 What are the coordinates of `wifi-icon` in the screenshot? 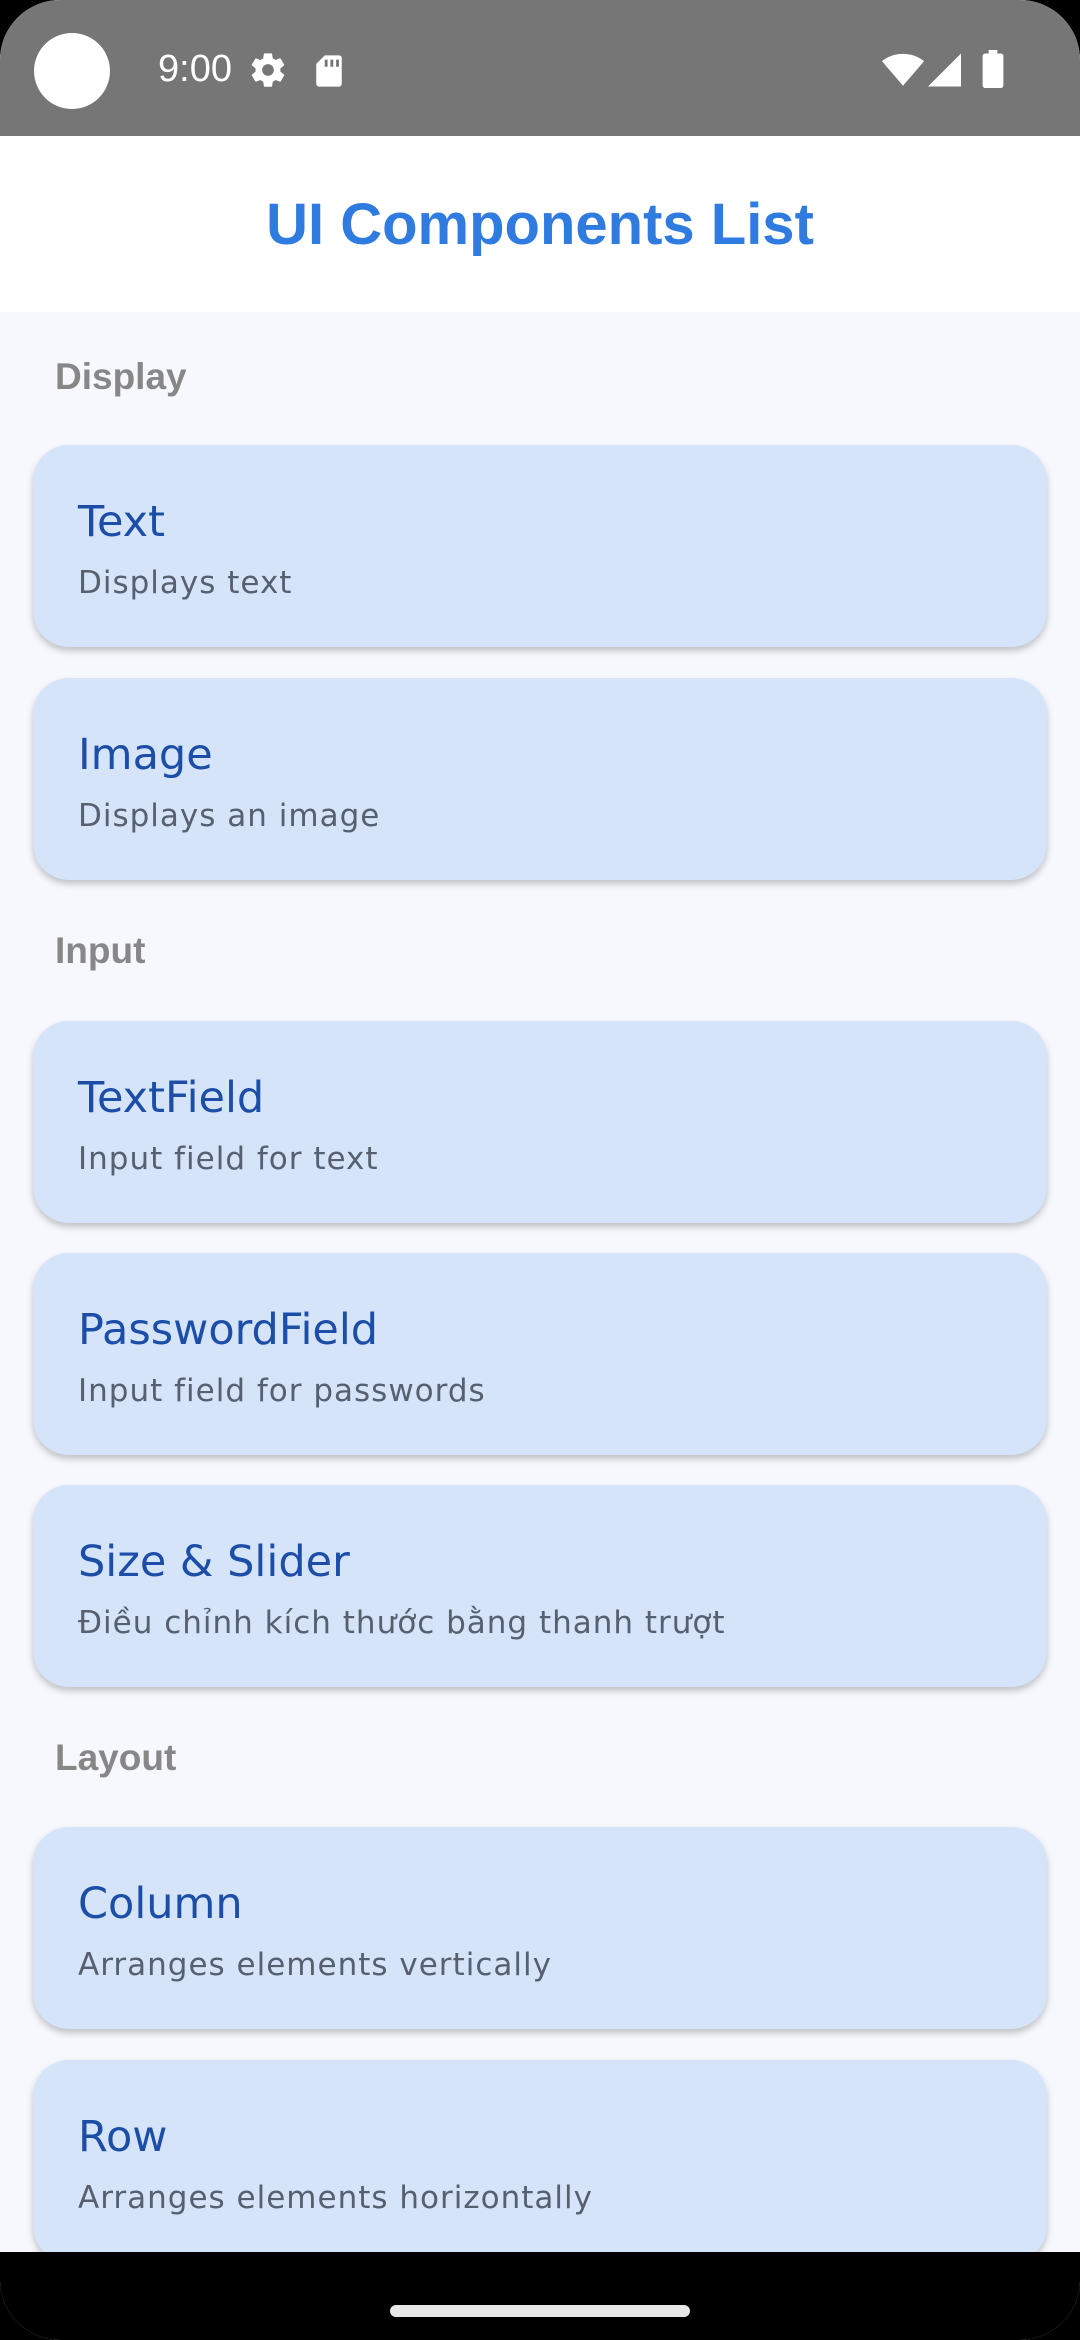 It's located at (903, 69).